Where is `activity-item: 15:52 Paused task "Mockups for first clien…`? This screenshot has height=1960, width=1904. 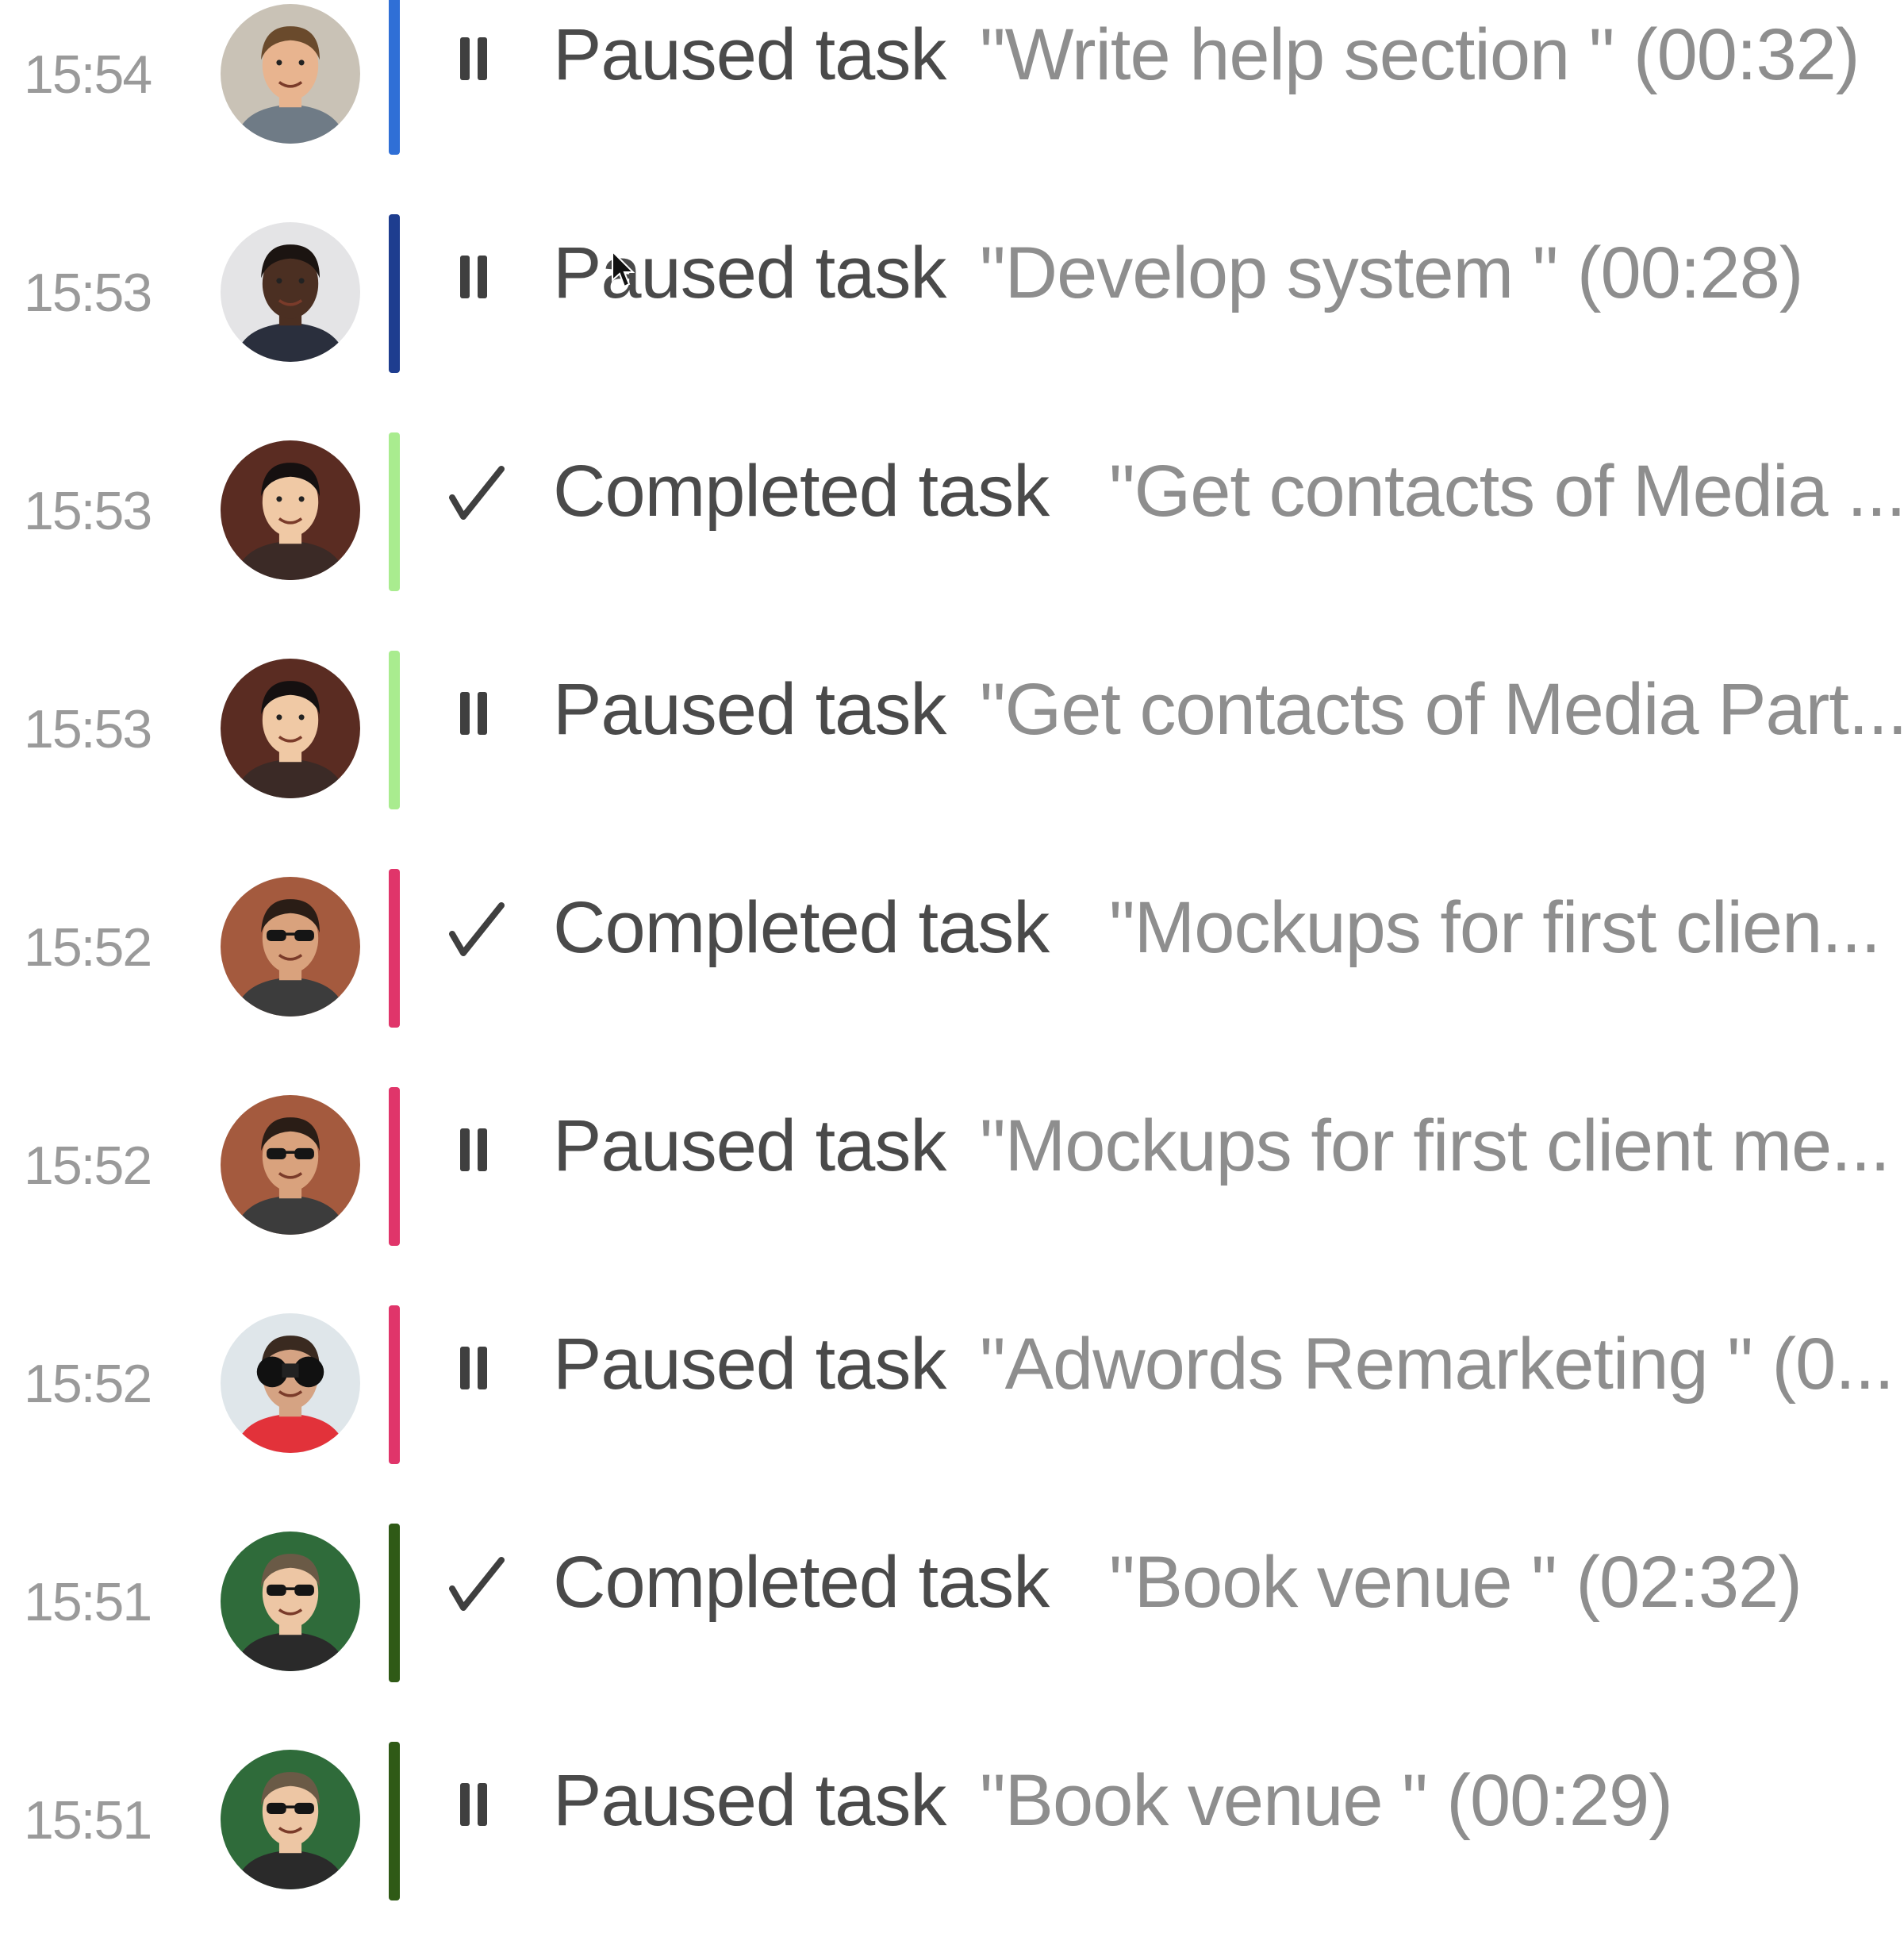 activity-item: 15:52 Paused task "Mockups for first clien… is located at coordinates (952, 1196).